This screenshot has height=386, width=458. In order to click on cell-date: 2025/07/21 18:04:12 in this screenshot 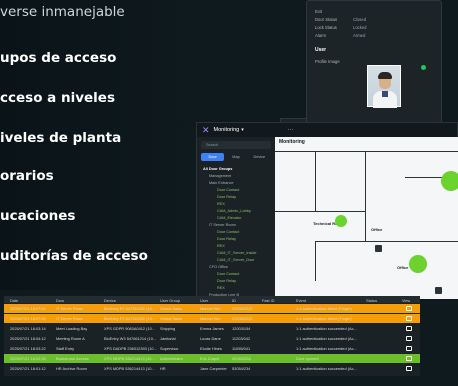, I will do `click(28, 338)`.